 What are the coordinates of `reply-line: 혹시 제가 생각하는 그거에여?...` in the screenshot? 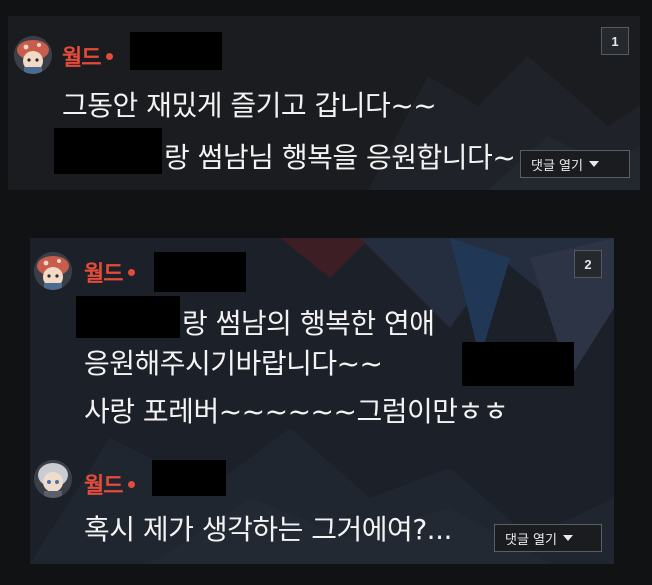 It's located at (268, 529).